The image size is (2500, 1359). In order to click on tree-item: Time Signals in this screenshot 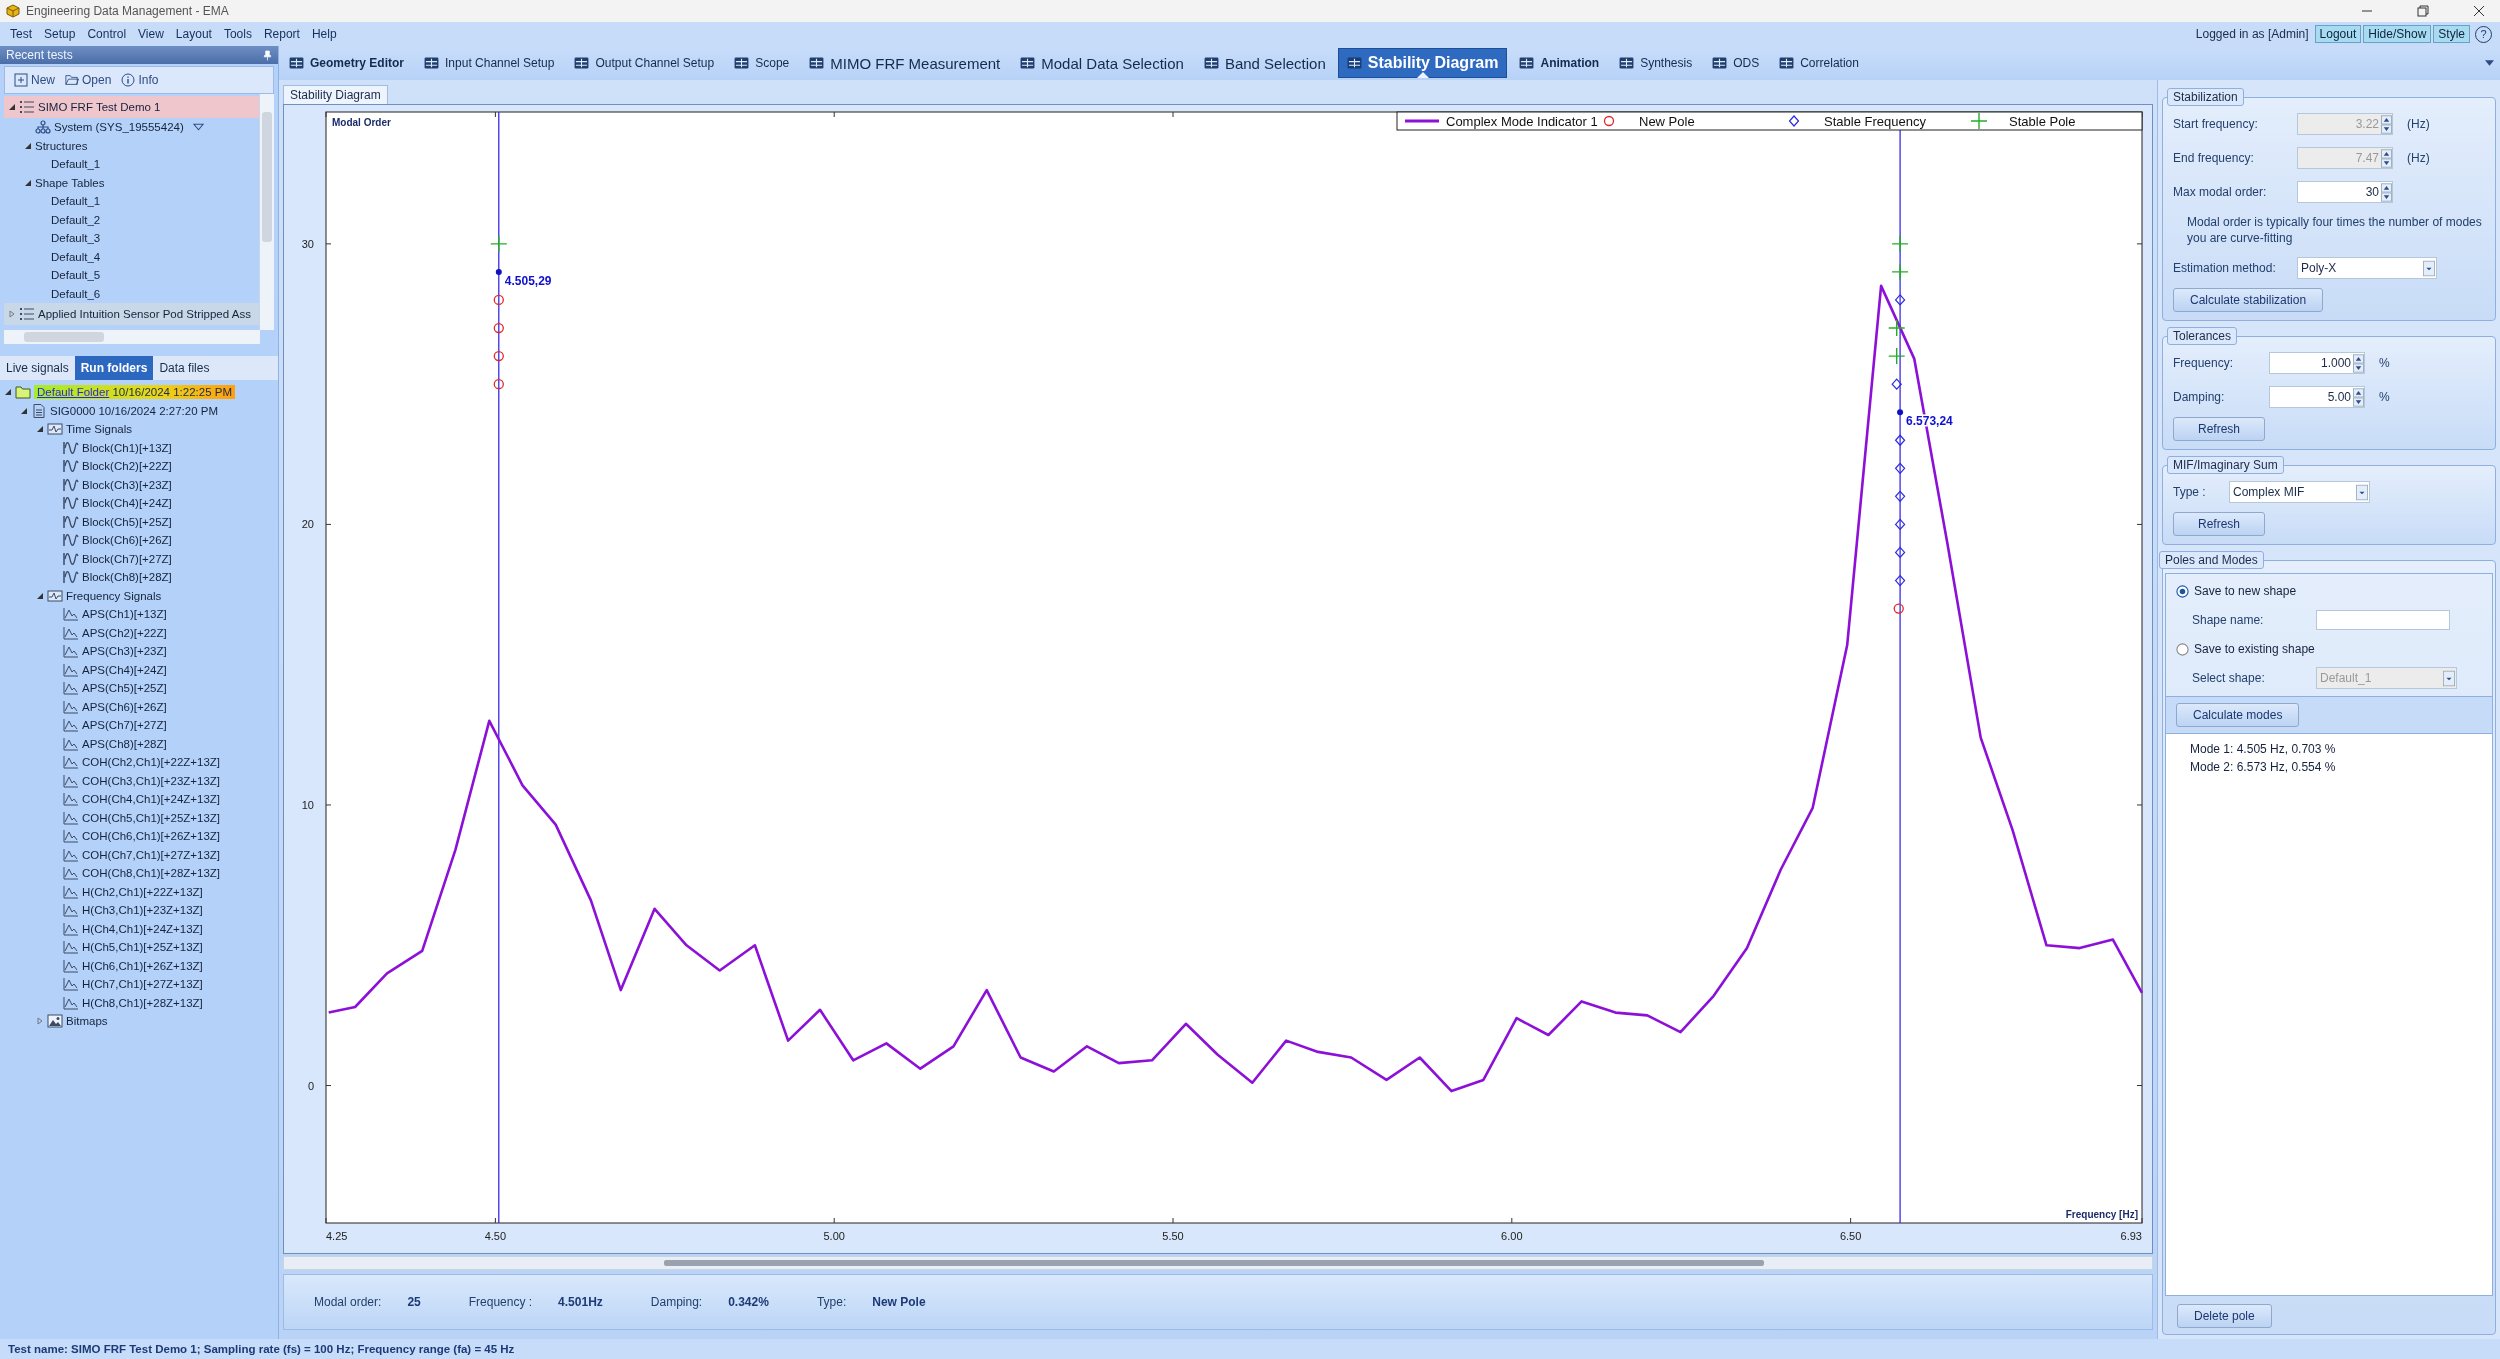, I will do `click(99, 429)`.